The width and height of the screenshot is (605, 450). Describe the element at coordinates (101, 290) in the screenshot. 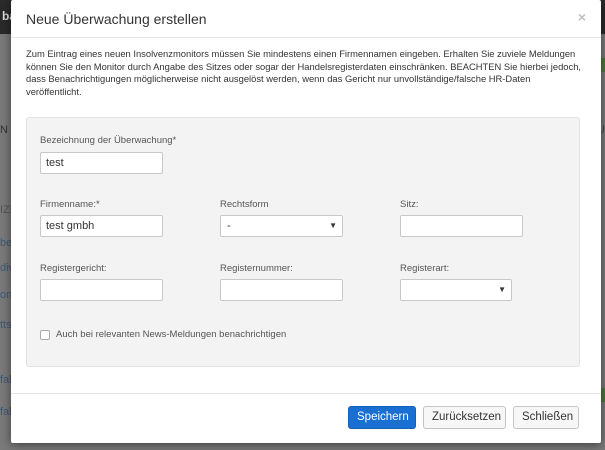

I see `registergericht-input` at that location.